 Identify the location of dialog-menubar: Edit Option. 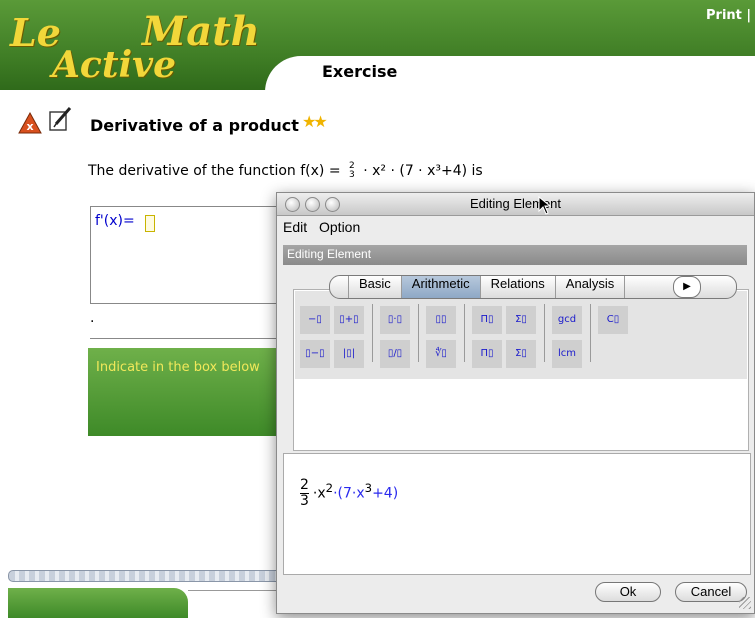
(515, 227).